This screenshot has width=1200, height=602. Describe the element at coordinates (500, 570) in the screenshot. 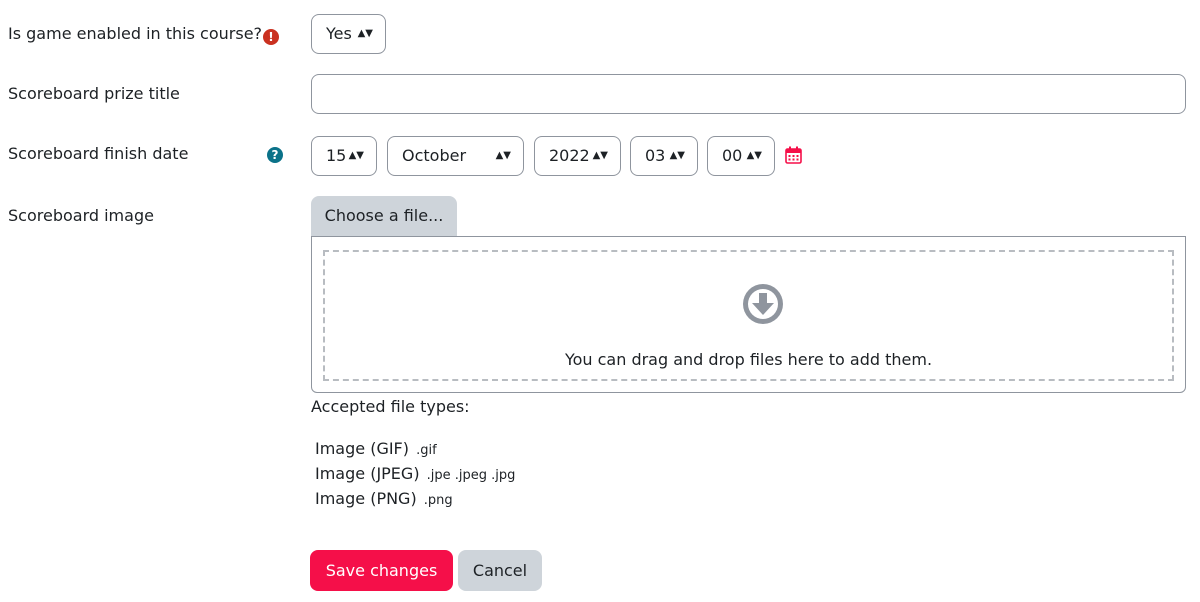

I see `cancel-button: Cancel` at that location.